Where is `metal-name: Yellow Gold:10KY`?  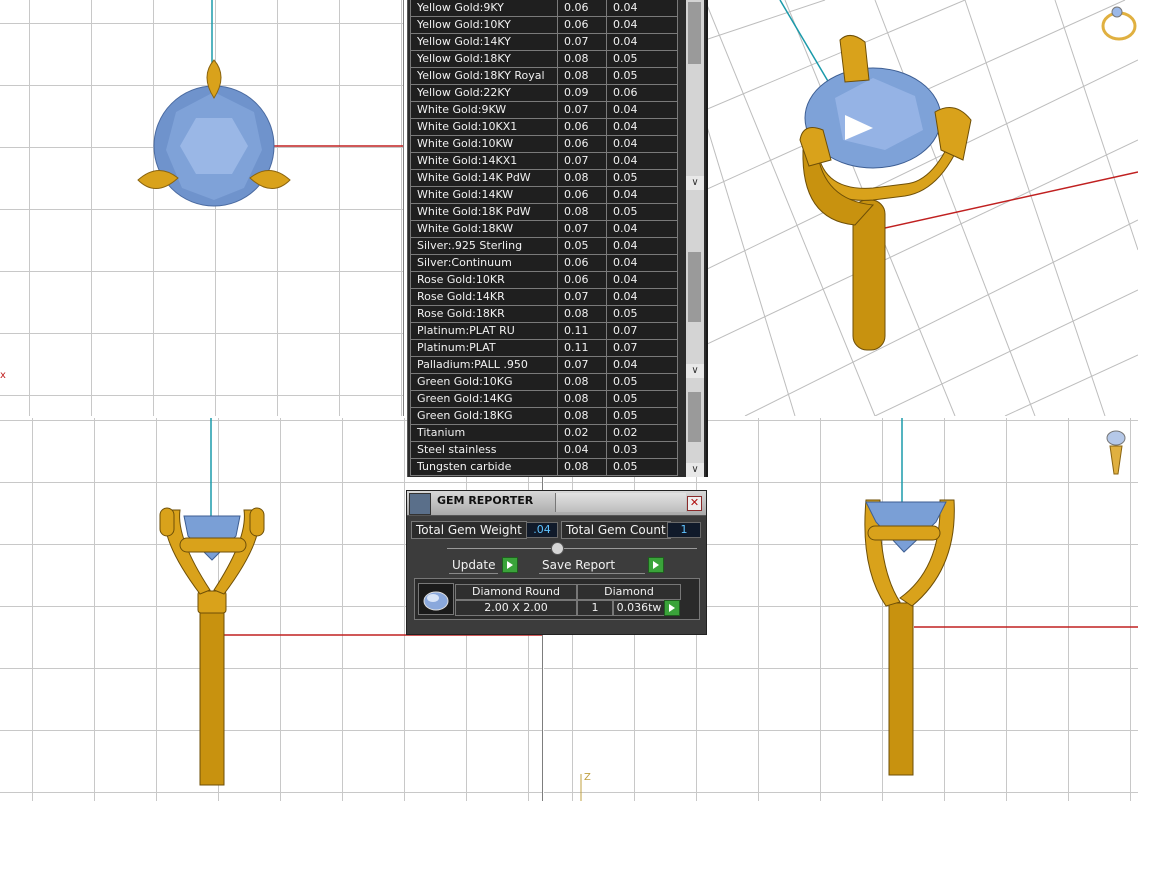 metal-name: Yellow Gold:10KY is located at coordinates (484, 25).